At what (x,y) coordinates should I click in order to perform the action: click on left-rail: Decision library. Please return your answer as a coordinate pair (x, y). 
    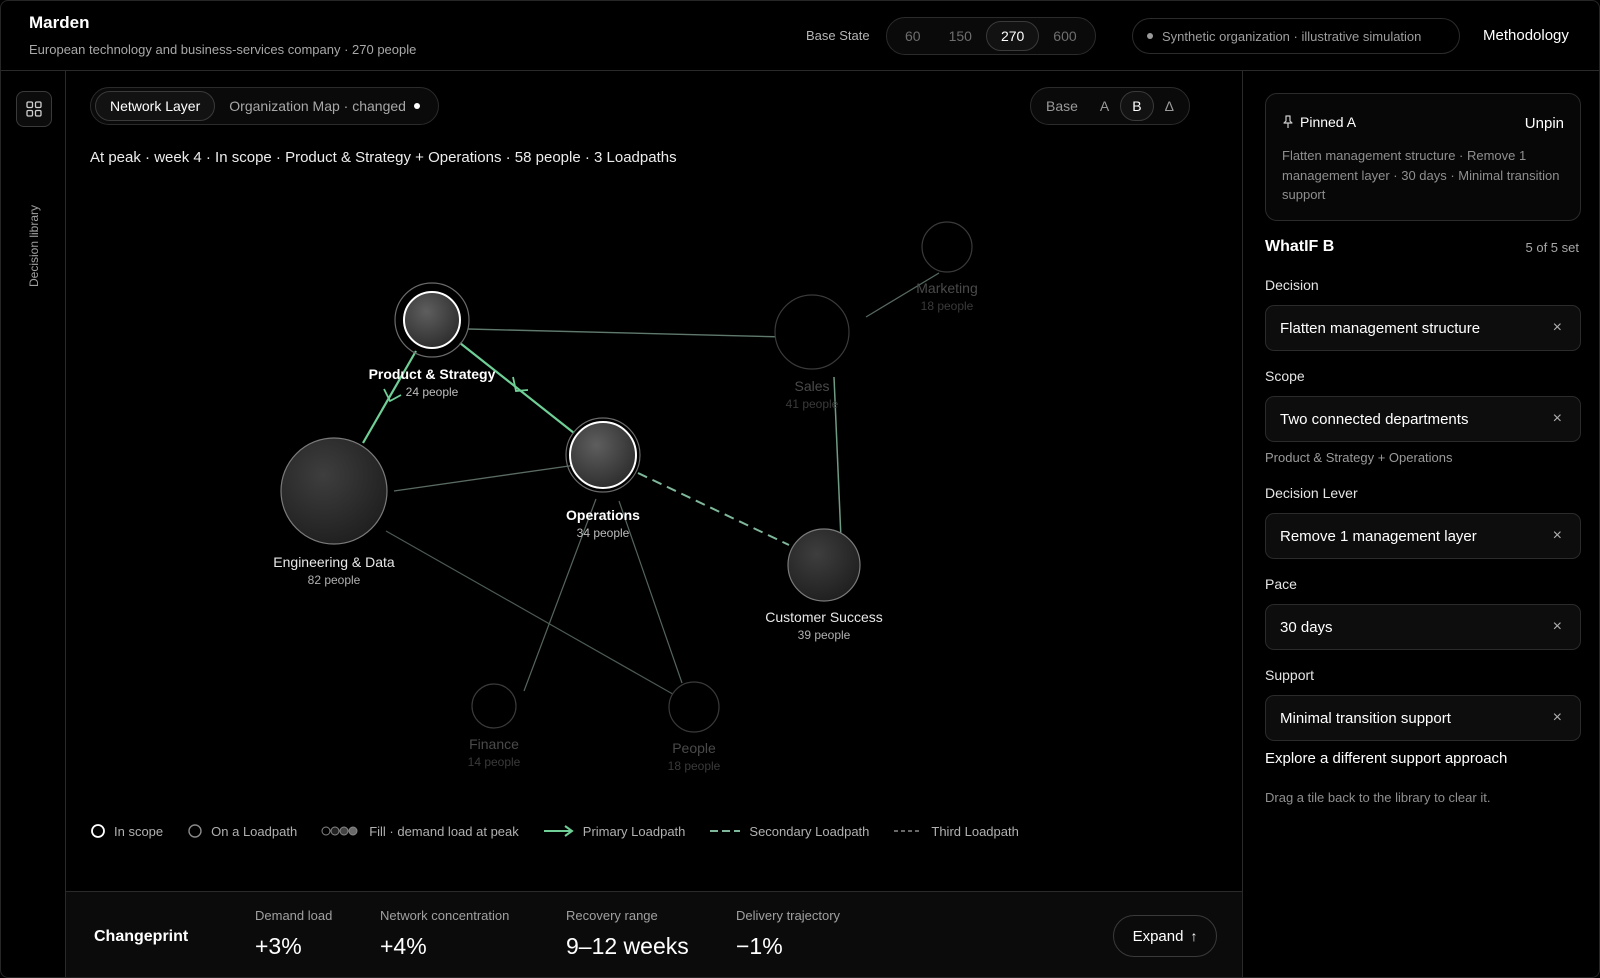
    Looking at the image, I should click on (33, 524).